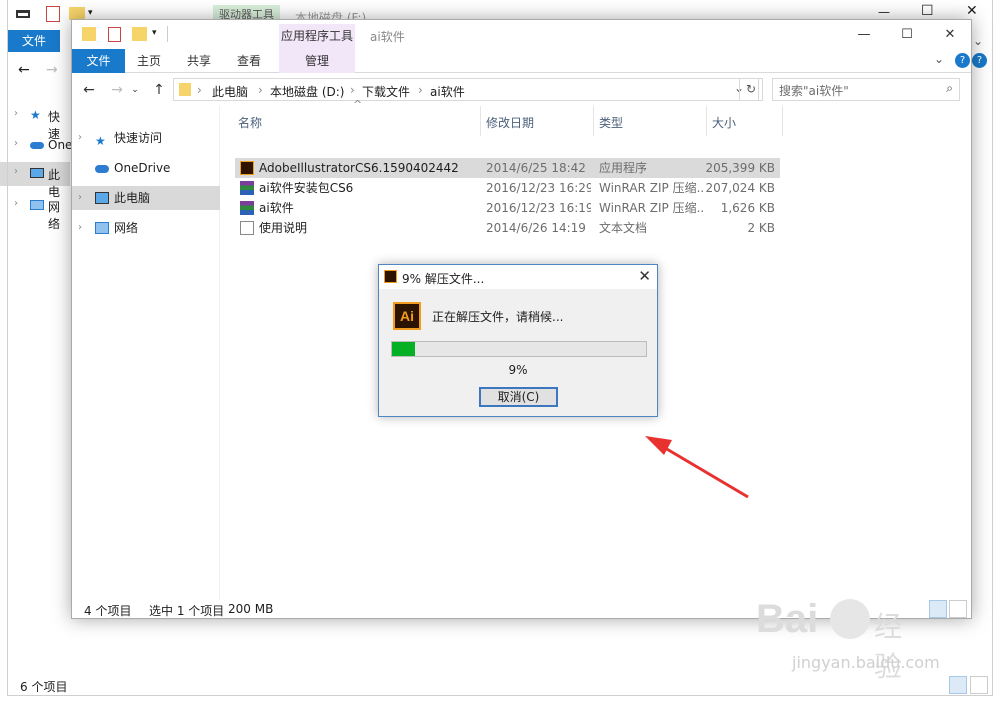  Describe the element at coordinates (644, 276) in the screenshot. I see `dialog-close-button: ✕` at that location.